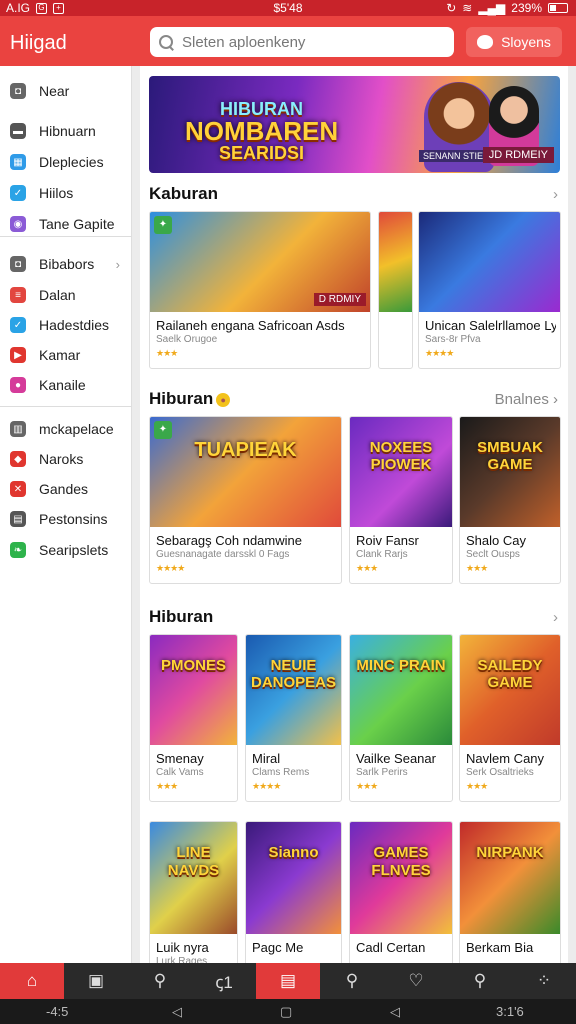 The height and width of the screenshot is (1024, 576). I want to click on sidebar-item-label: Kanaile, so click(62, 385).